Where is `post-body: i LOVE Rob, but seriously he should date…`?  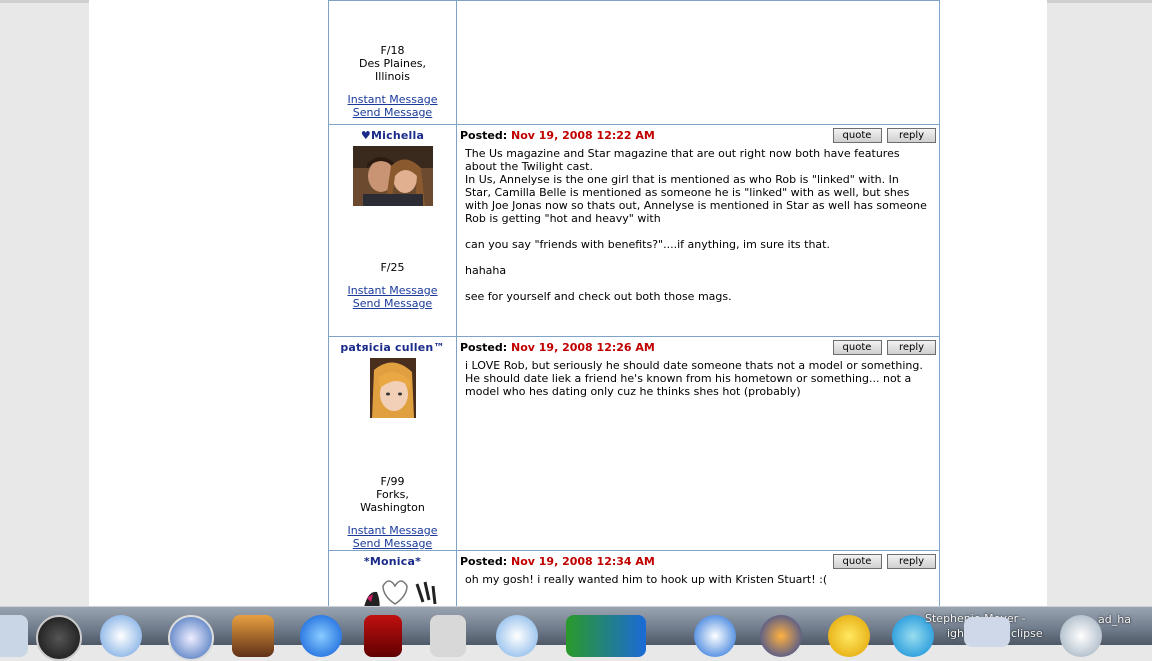
post-body: i LOVE Rob, but seriously he should date… is located at coordinates (696, 378).